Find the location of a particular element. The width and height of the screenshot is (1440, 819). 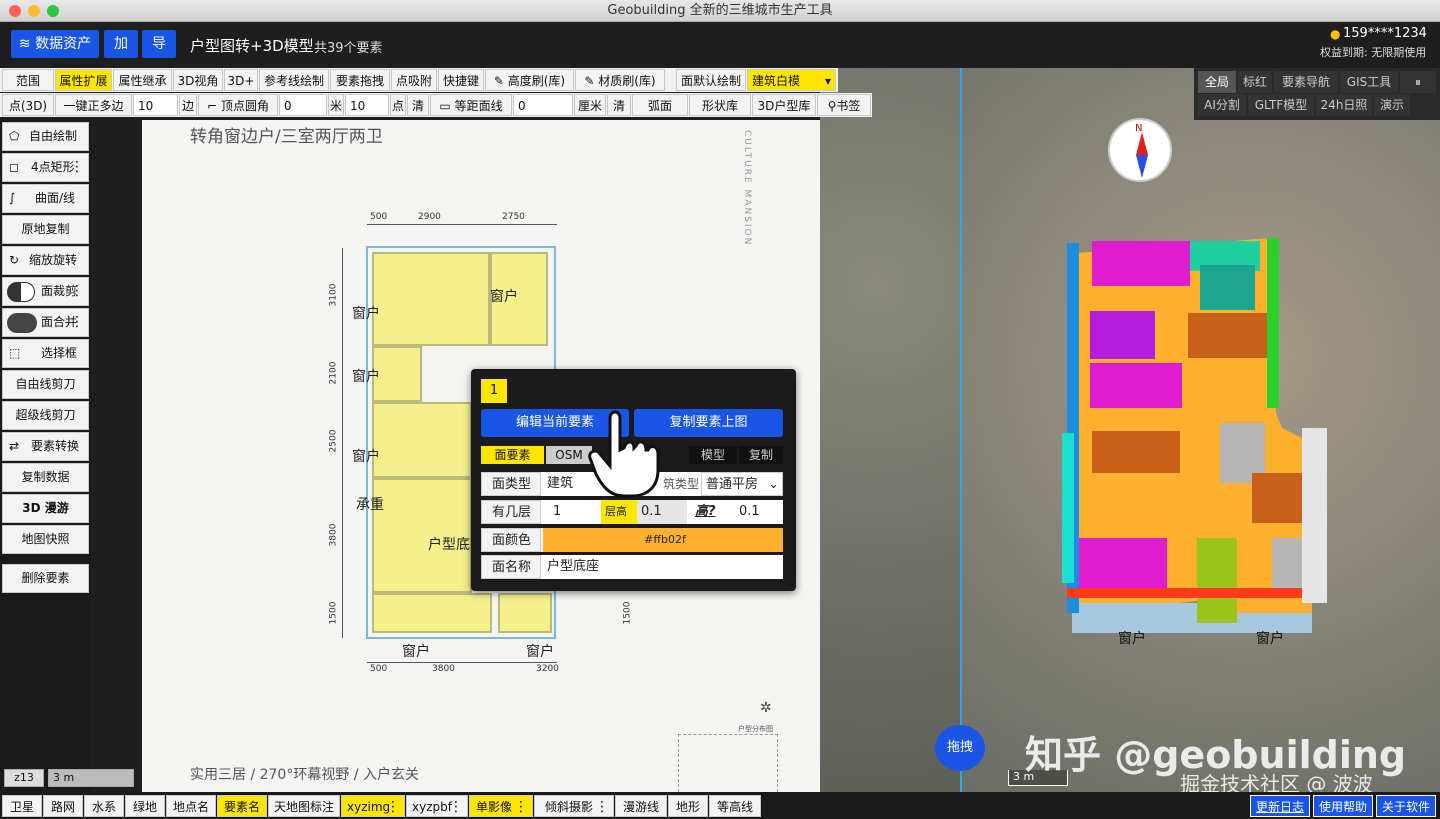

corner-radius-input: 0 is located at coordinates (303, 105).